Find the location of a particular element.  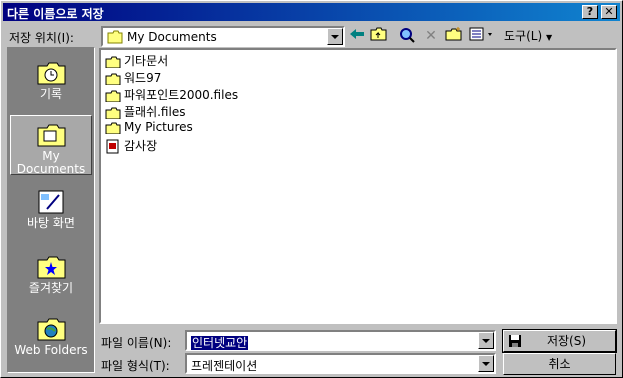

save-in-dropdown-button is located at coordinates (335, 36).